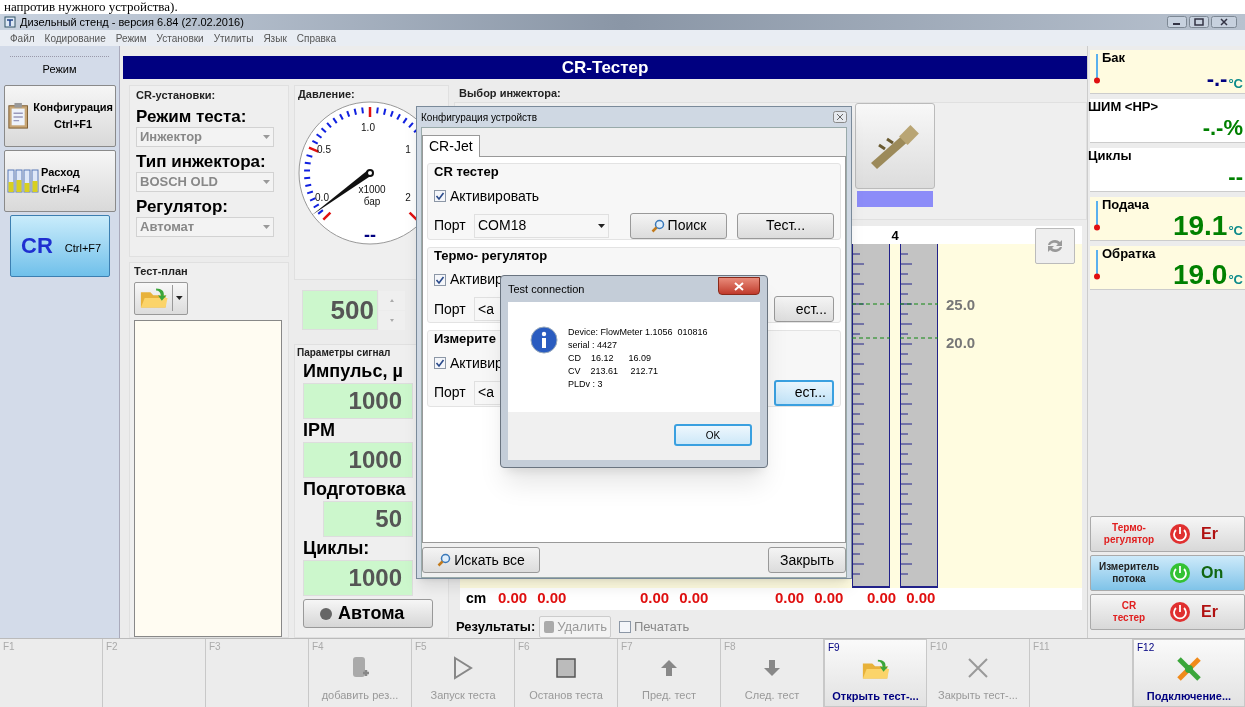 The height and width of the screenshot is (707, 1245). I want to click on key-label: F10, so click(939, 647).